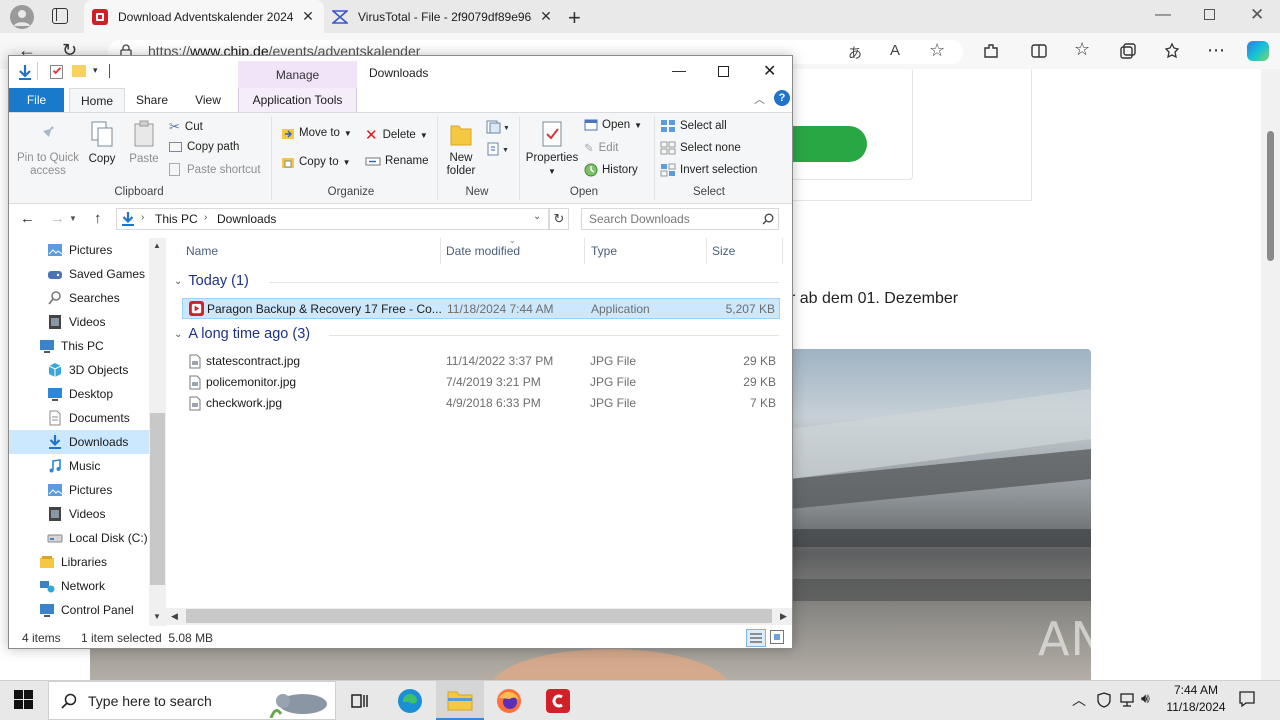 This screenshot has width=1280, height=720. Describe the element at coordinates (937, 50) in the screenshot. I see `favorite-star-icon: ☆` at that location.